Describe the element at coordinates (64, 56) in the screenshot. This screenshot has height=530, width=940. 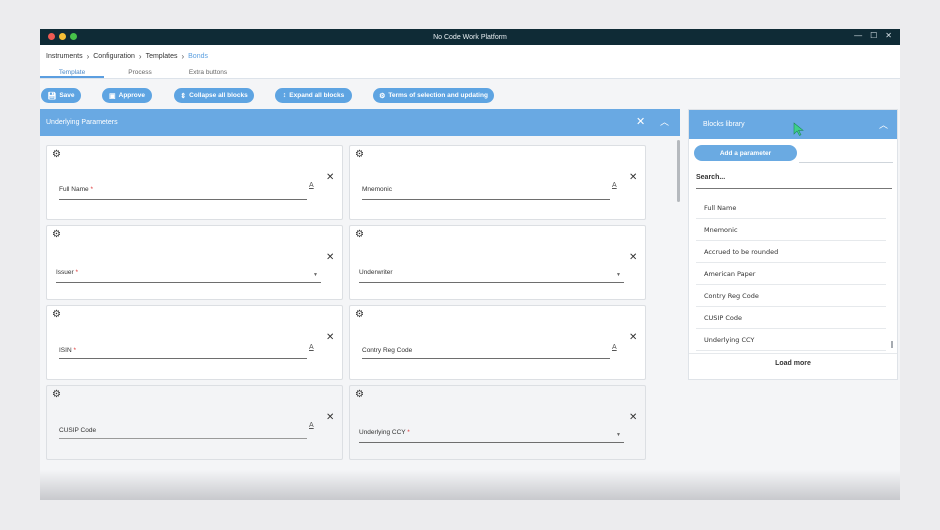
I see `breadcrumb-instruments: Instruments` at that location.